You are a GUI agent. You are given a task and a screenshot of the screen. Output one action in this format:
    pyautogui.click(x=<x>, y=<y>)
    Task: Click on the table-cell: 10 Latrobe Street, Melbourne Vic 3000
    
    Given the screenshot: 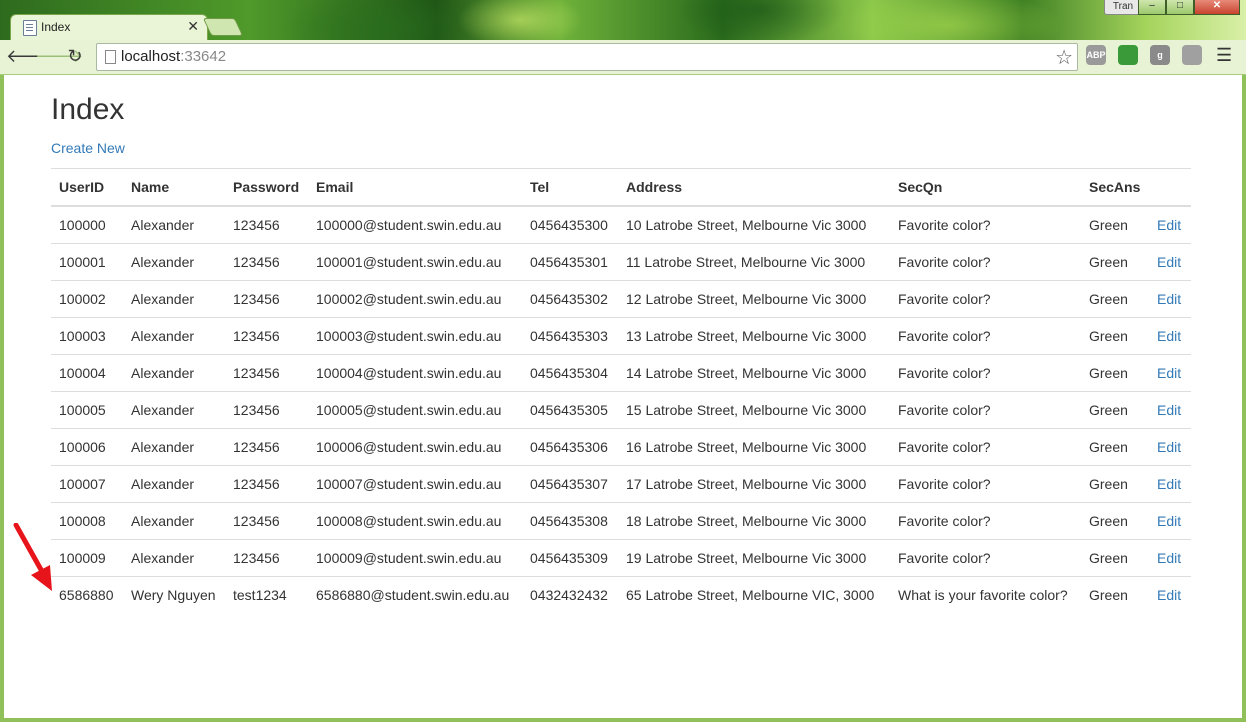 What is the action you would take?
    pyautogui.click(x=754, y=224)
    